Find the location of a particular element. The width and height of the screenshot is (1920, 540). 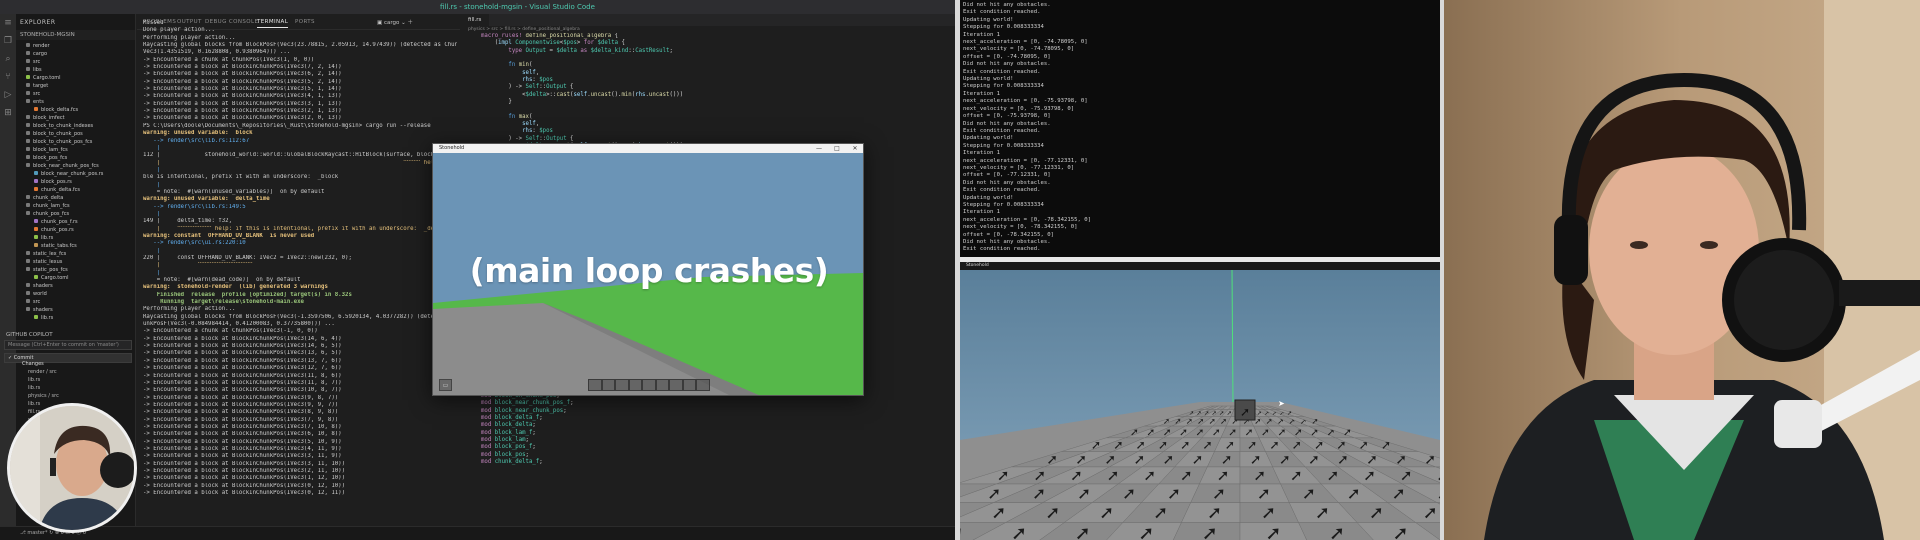

code-line: macro_rules! define_positional_algebra { is located at coordinates (716, 36).